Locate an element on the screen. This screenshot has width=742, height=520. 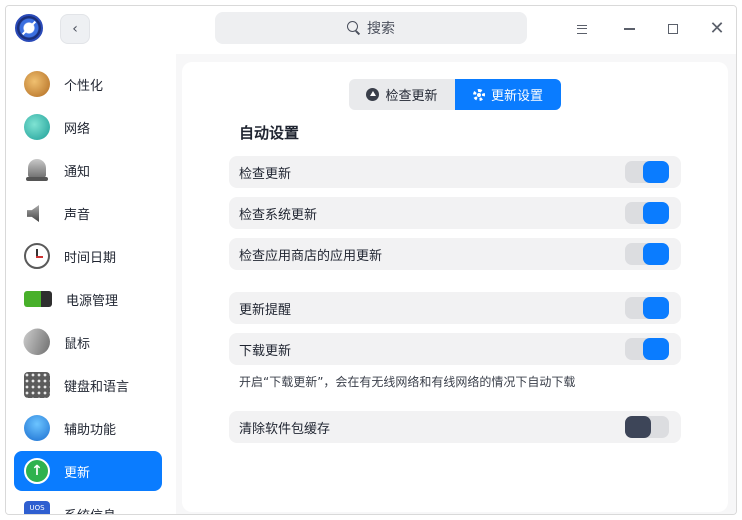
battery-icon is located at coordinates (38, 299).